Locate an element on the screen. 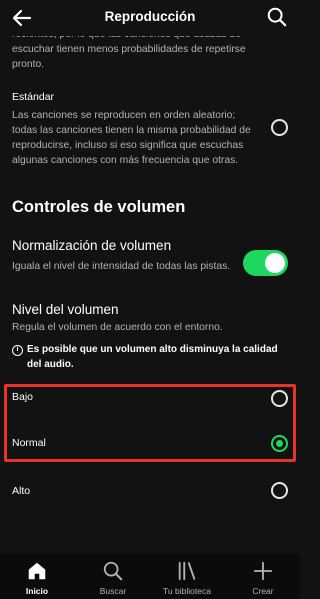  volume-option-high-radio is located at coordinates (279, 490).